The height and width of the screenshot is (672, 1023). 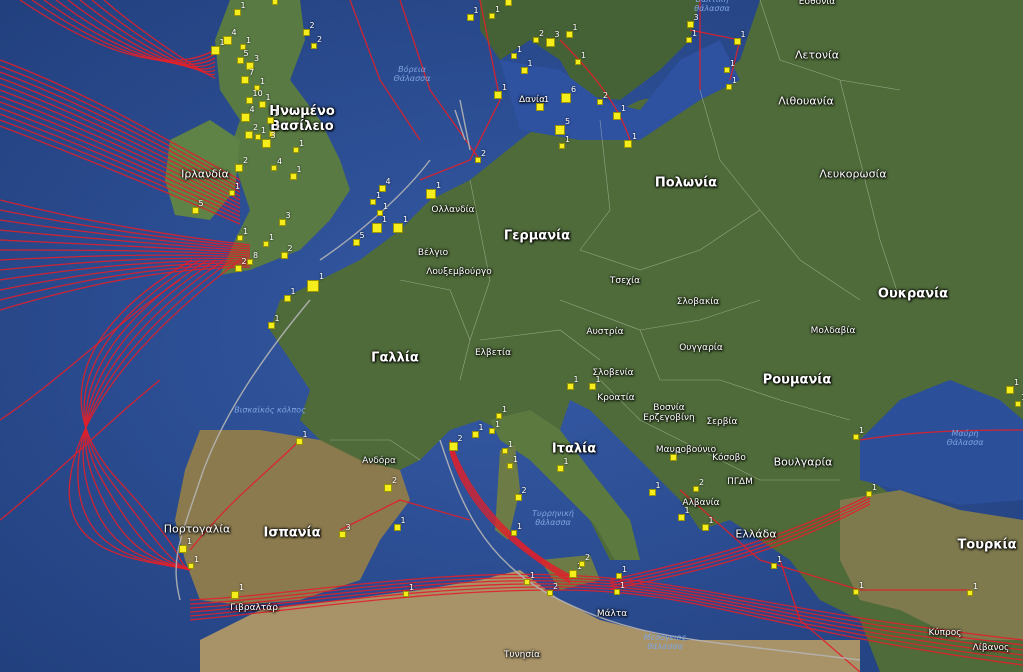 What do you see at coordinates (612, 614) in the screenshot?
I see `label-malta: Μάλτα` at bounding box center [612, 614].